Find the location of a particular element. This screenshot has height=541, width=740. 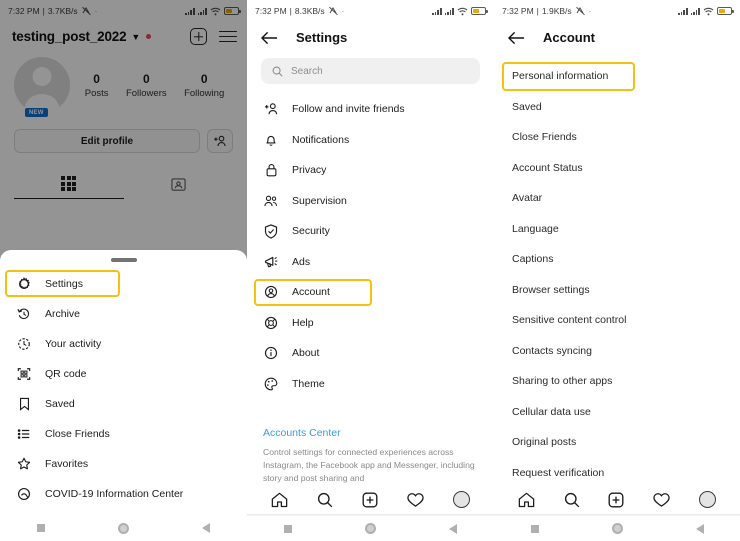

settings-item-label: Security is located at coordinates (311, 231).